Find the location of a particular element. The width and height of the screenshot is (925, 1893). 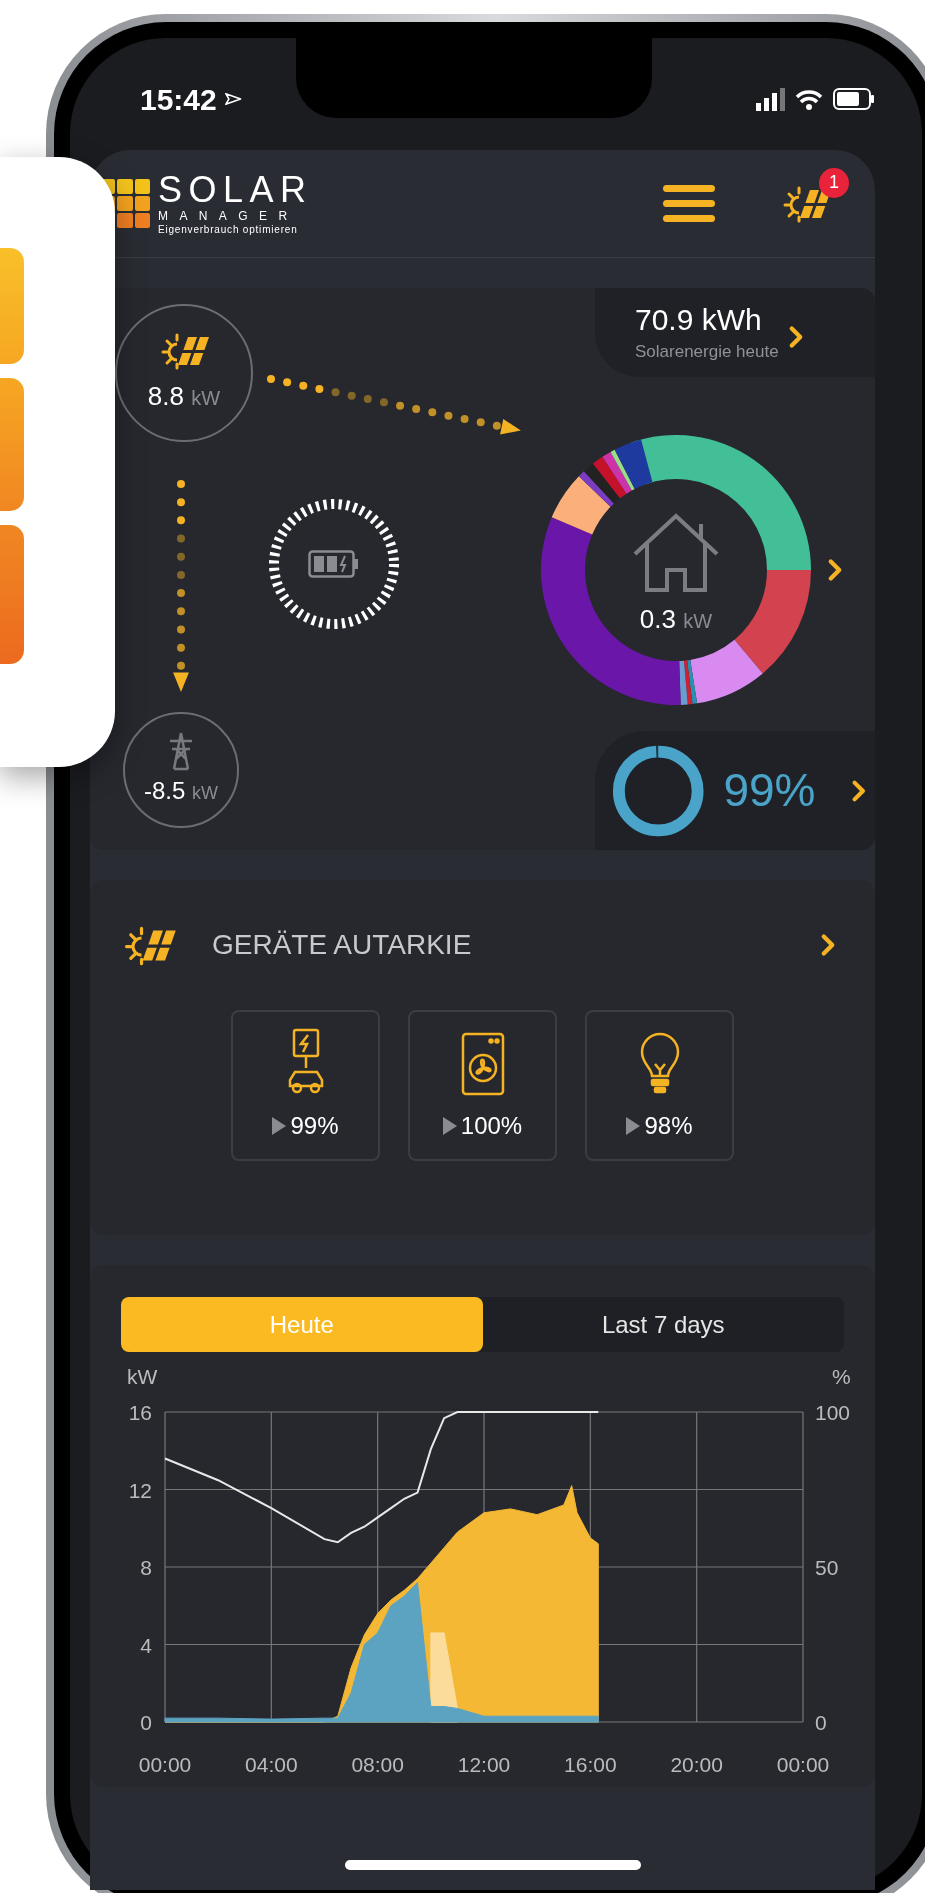

solar-today-card: 70.9 kWh Solarenergie heute is located at coordinates (735, 332).